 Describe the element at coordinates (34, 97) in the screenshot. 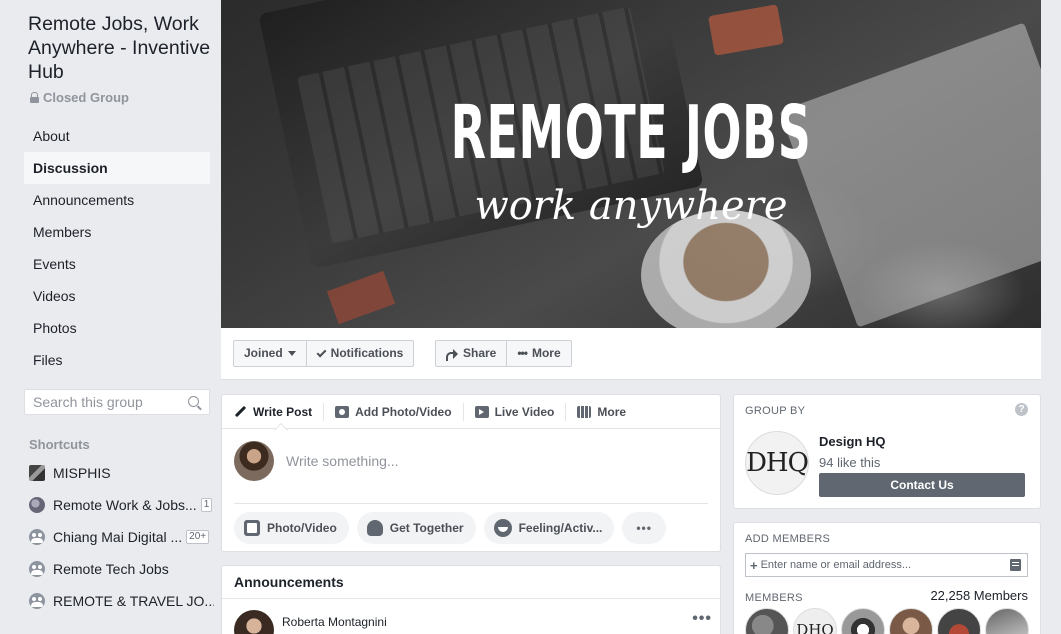

I see `lock-icon` at that location.